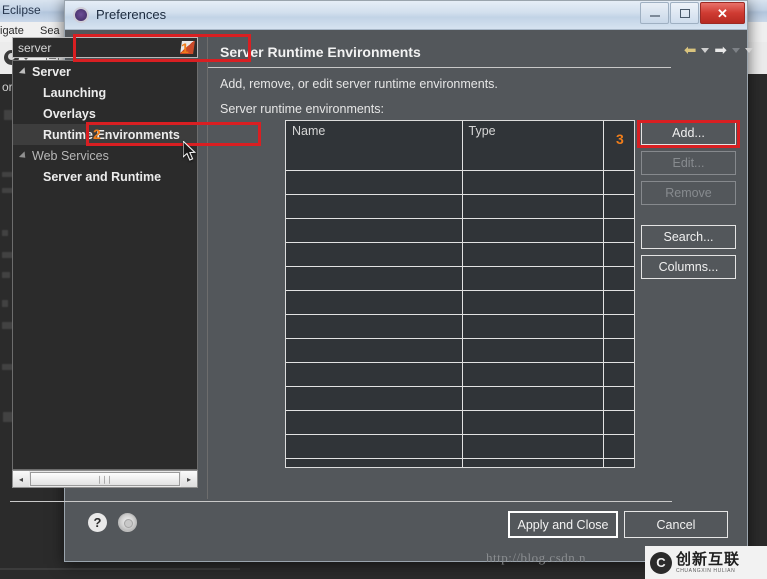 The height and width of the screenshot is (579, 767). What do you see at coordinates (533, 146) in the screenshot?
I see `column-header-type: Type` at bounding box center [533, 146].